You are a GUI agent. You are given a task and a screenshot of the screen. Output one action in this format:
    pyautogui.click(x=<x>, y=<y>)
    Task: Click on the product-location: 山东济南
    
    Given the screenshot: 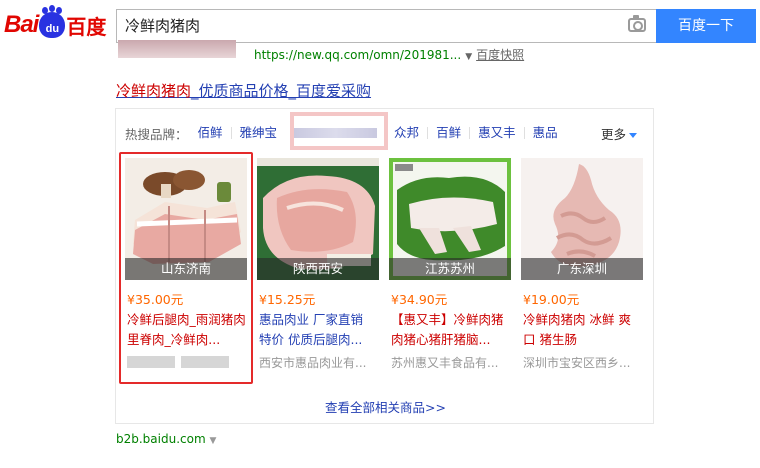 What is the action you would take?
    pyautogui.click(x=186, y=269)
    